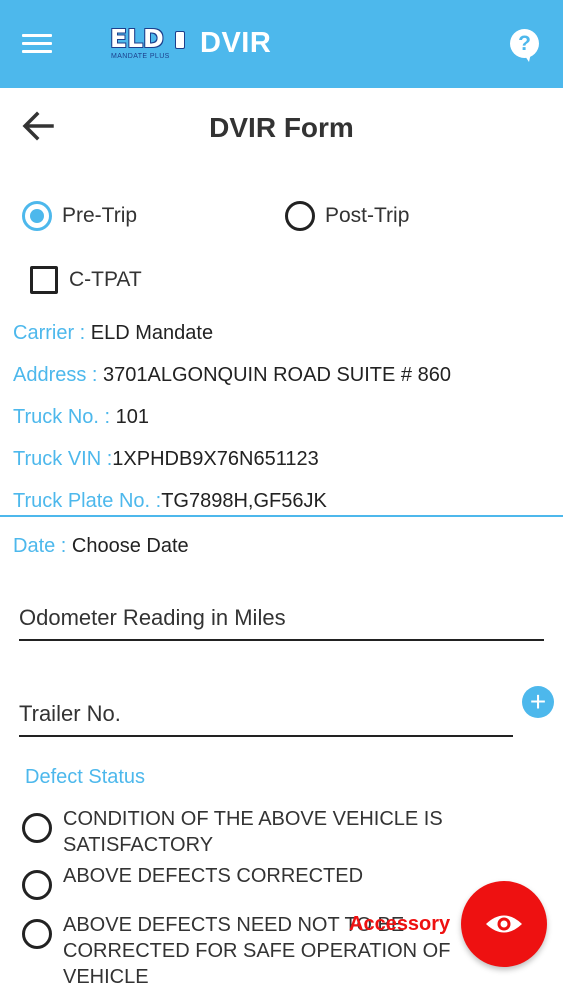 This screenshot has width=563, height=1000. I want to click on checkbox-box, so click(44, 280).